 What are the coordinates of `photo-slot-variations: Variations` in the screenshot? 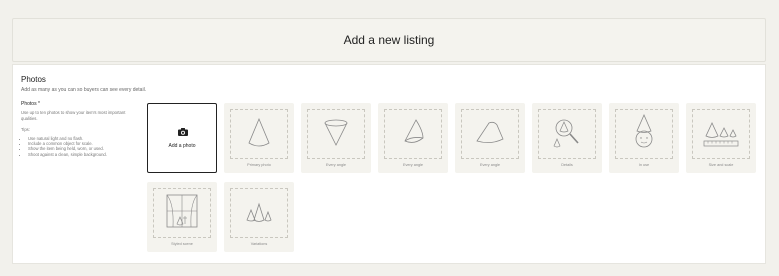 It's located at (259, 217).